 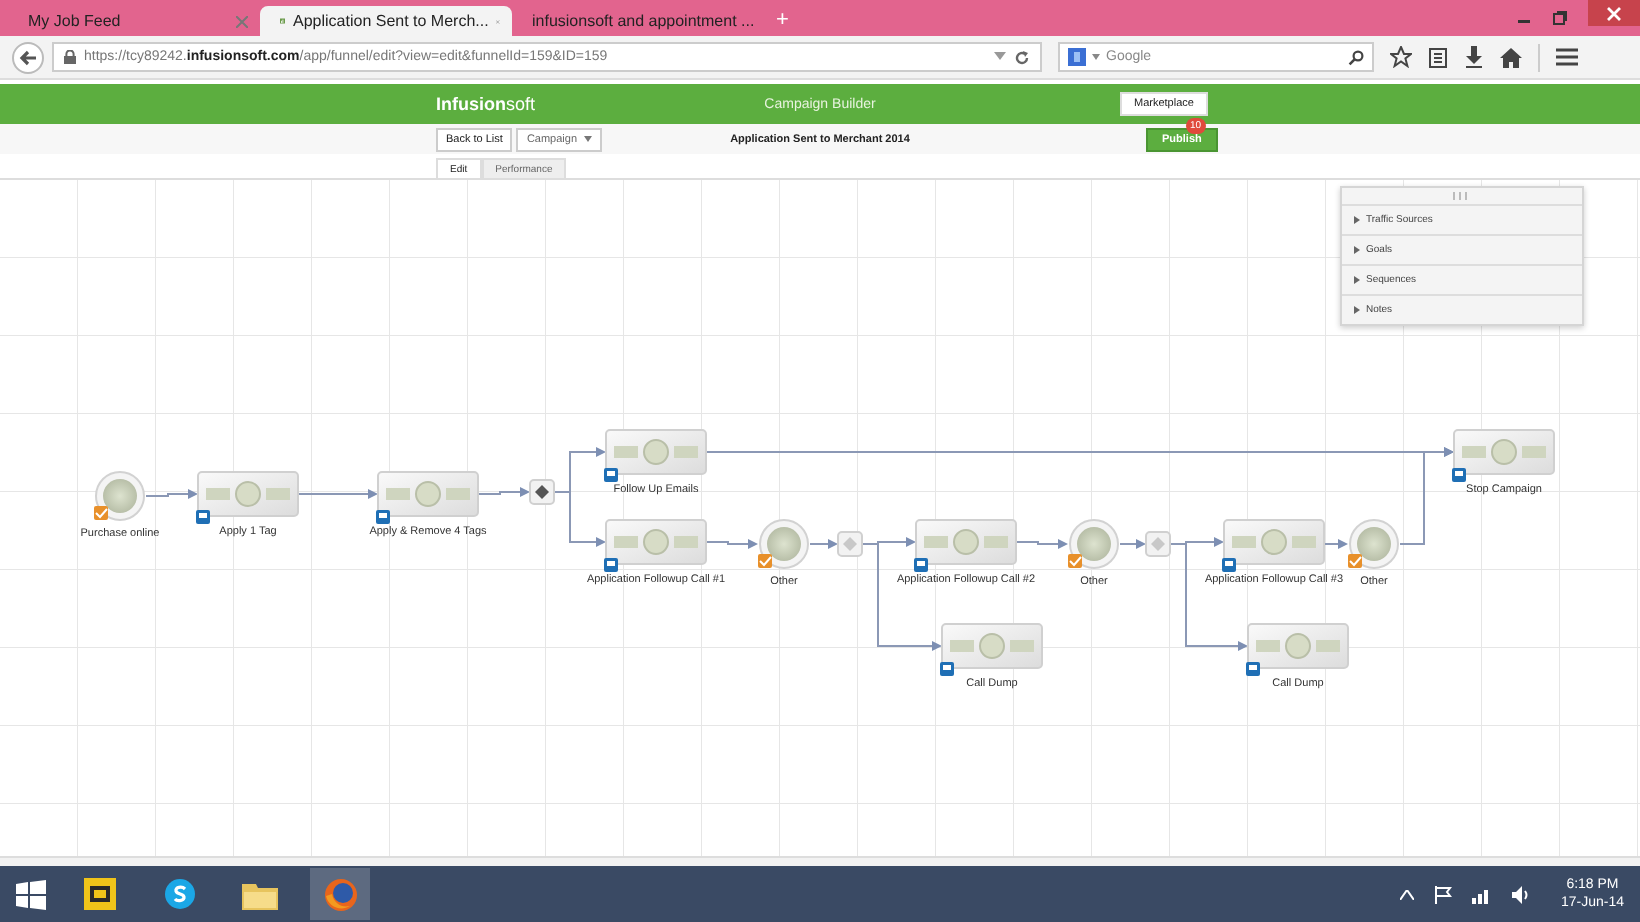 I want to click on windows-icon, so click(x=31, y=894).